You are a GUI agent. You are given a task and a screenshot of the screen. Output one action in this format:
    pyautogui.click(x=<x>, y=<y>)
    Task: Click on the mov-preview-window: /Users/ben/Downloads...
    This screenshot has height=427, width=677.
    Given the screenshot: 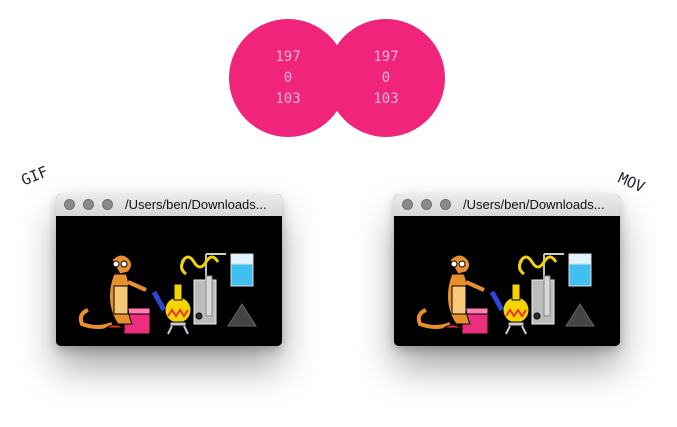 What is the action you would take?
    pyautogui.click(x=507, y=270)
    